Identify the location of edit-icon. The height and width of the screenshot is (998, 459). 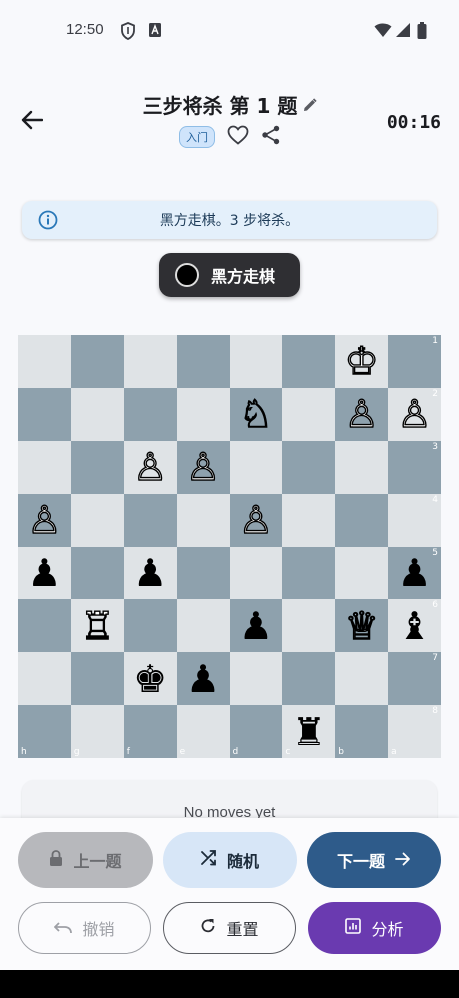
(310, 105).